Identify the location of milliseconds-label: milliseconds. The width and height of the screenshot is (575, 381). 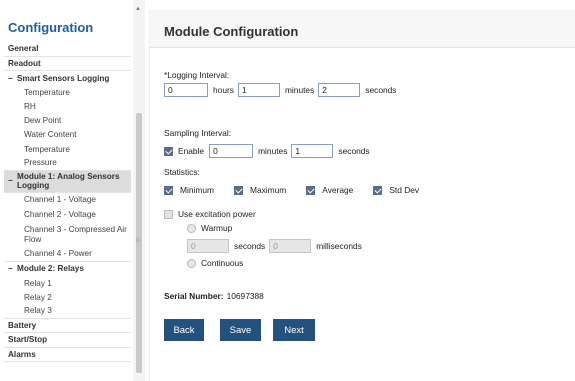
(339, 246).